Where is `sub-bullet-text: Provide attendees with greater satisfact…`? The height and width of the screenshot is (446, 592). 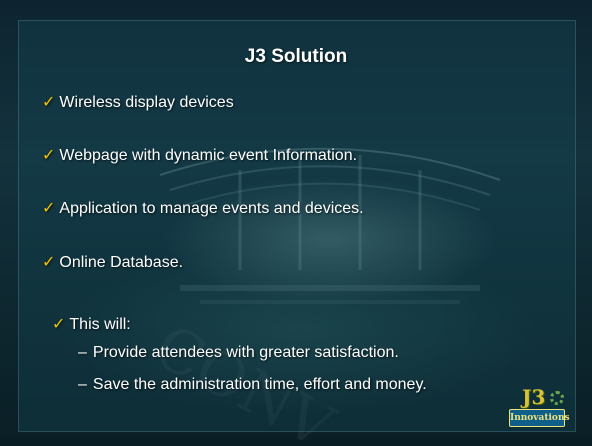
sub-bullet-text: Provide attendees with greater satisfact… is located at coordinates (245, 352).